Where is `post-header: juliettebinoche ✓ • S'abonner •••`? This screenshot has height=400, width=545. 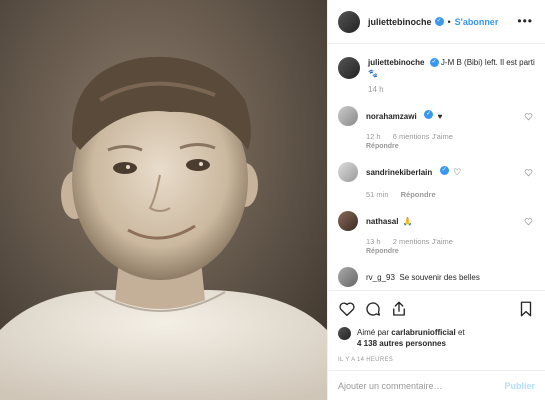
post-header: juliettebinoche ✓ • S'abonner ••• is located at coordinates (436, 22).